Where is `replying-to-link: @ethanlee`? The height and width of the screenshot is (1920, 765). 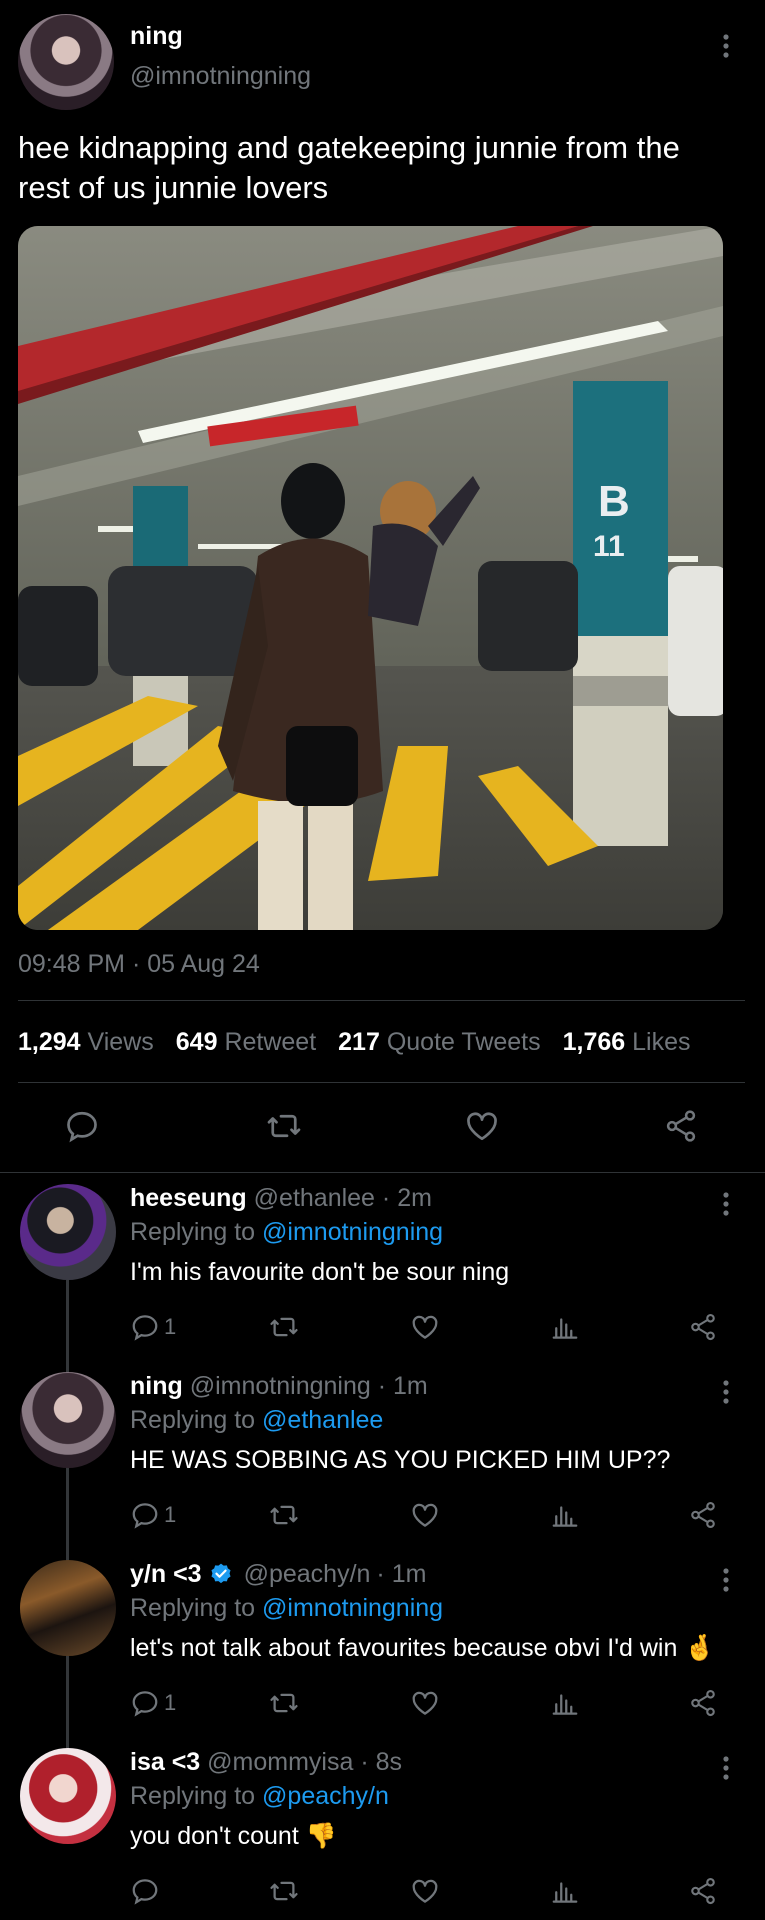
replying-to-link: @ethanlee is located at coordinates (322, 1420).